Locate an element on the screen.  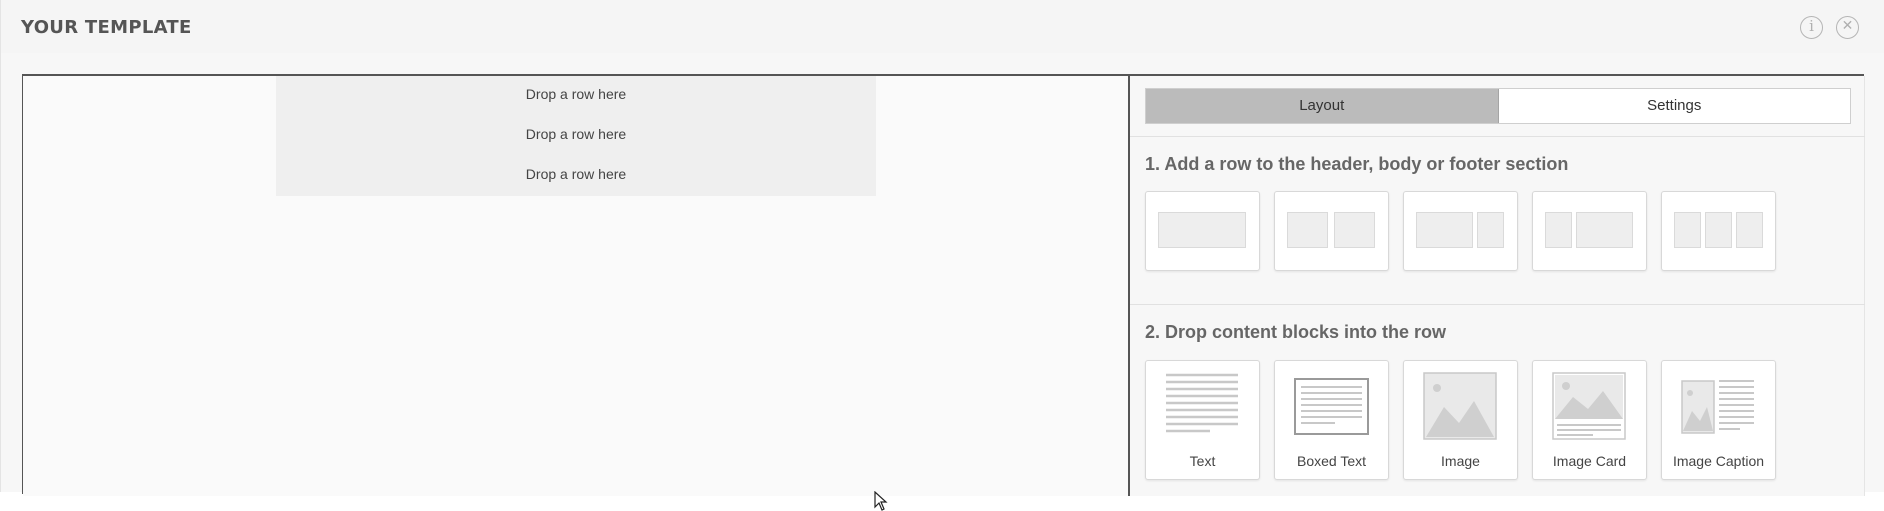
drop-row-body: Drop a row here is located at coordinates (576, 134).